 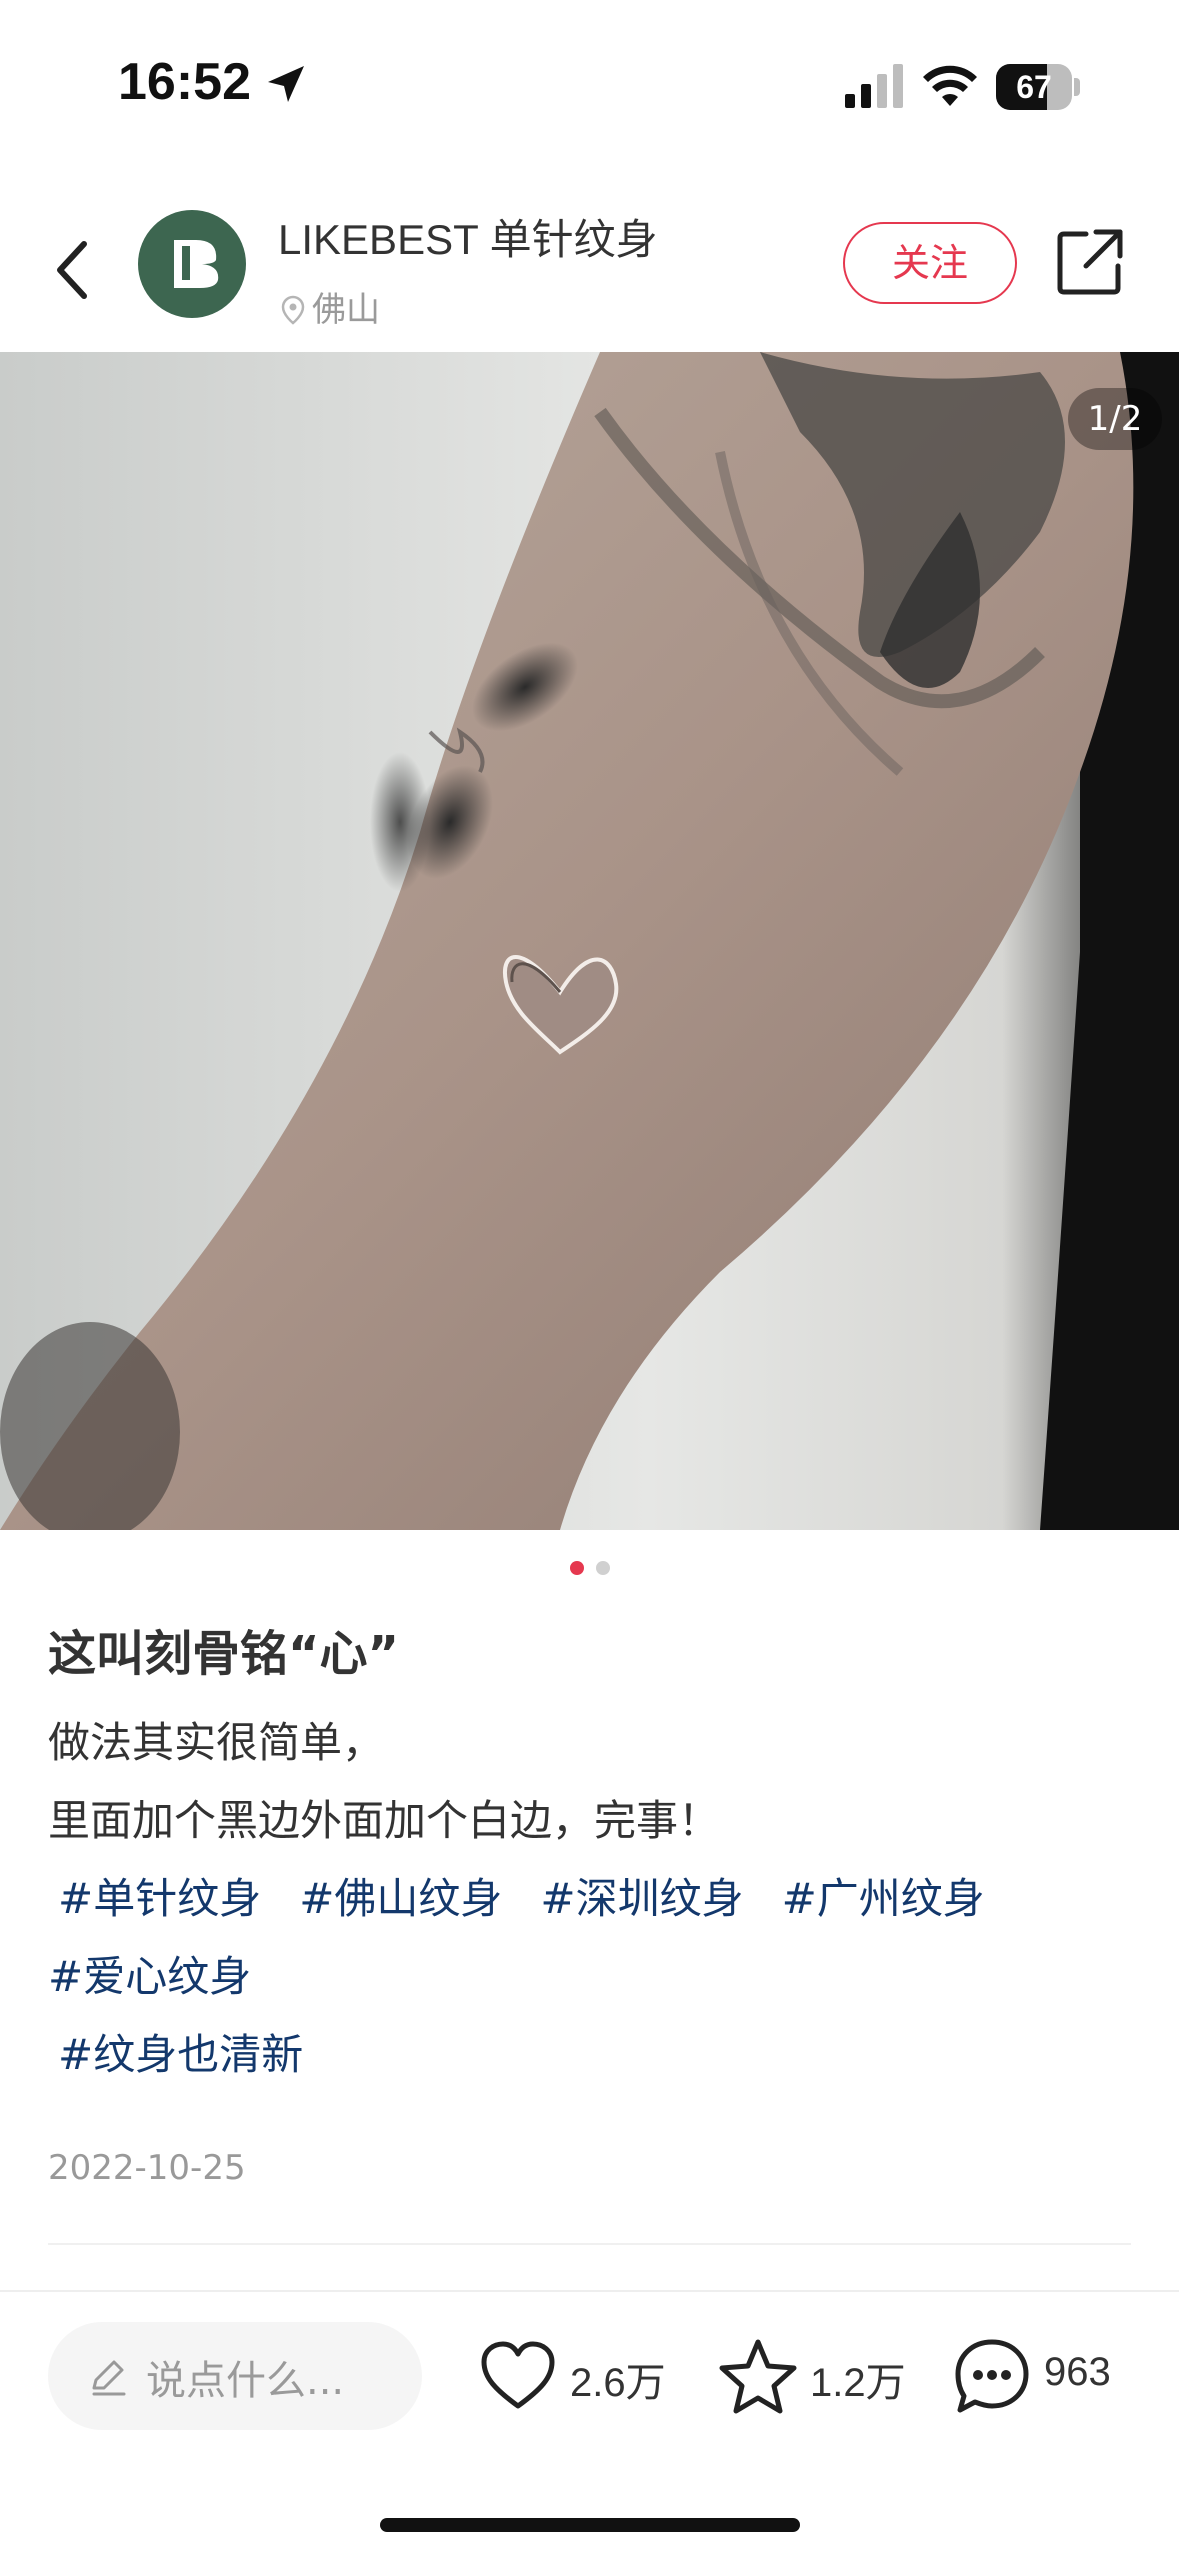 I want to click on location-text: 佛山, so click(x=346, y=310).